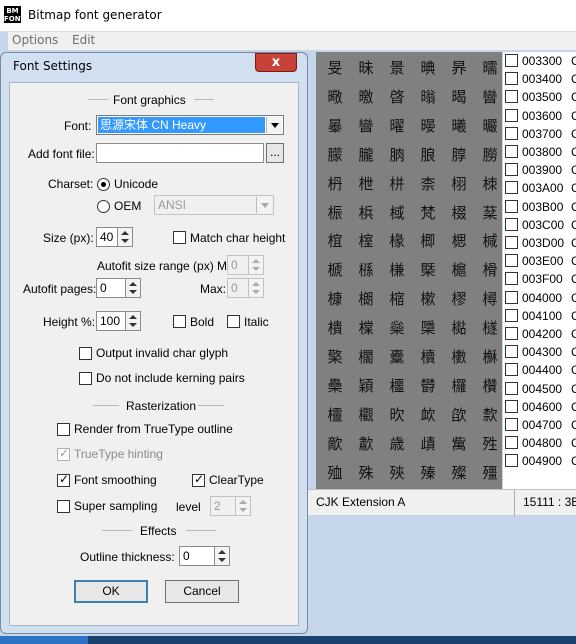  What do you see at coordinates (63, 453) in the screenshot?
I see `truetype-hinting-checkbox: ✓` at bounding box center [63, 453].